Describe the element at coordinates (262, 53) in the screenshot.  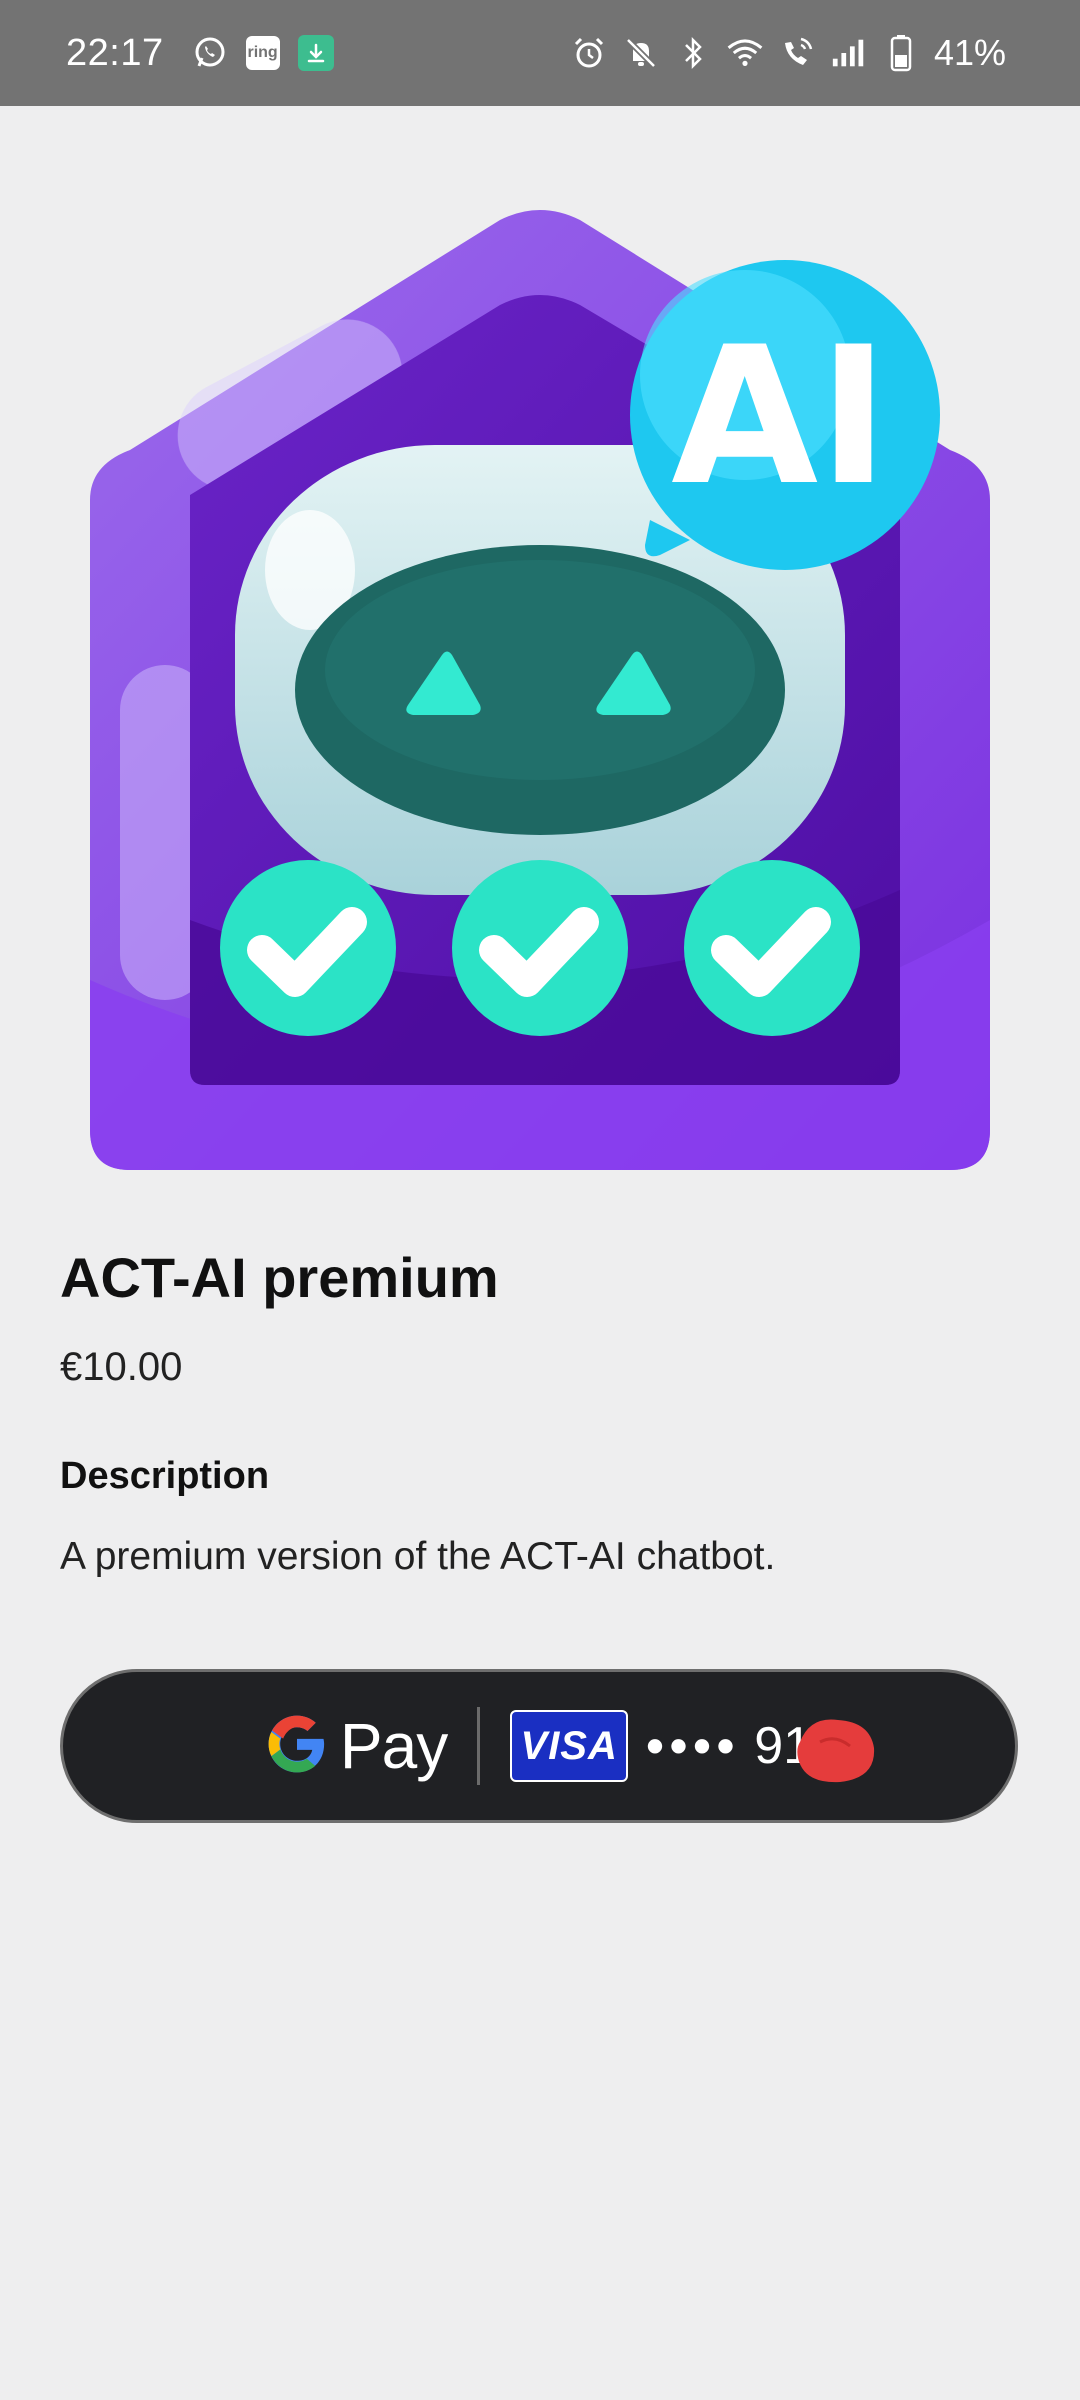
I see `ring-icon: ring` at that location.